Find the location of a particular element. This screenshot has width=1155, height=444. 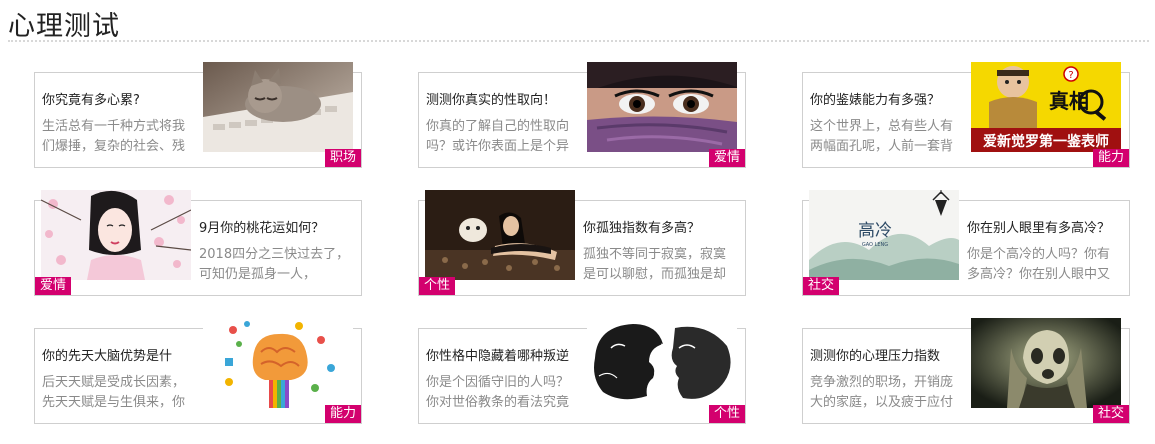

quiz-title: 9月你的桃花运如何？ is located at coordinates (276, 228).